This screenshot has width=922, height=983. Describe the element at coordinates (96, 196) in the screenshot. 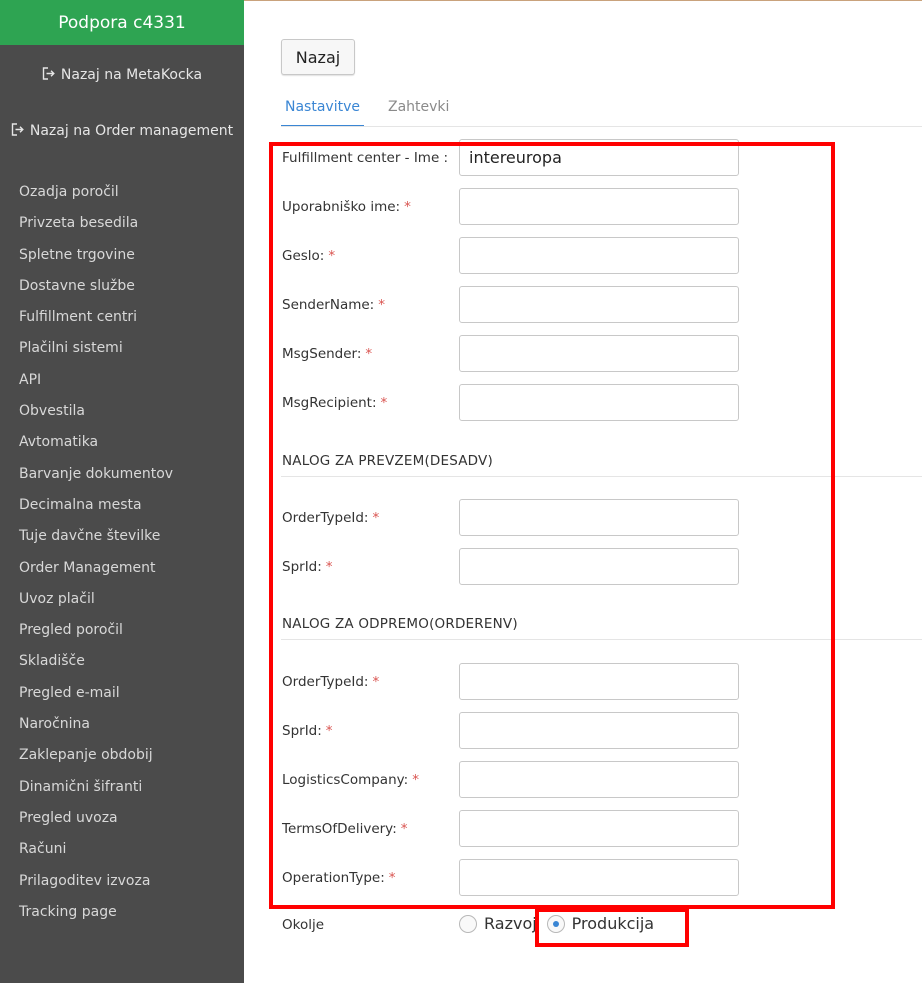

I see `sidebar-item-ozadja-porocil: Ozadja poročil` at that location.